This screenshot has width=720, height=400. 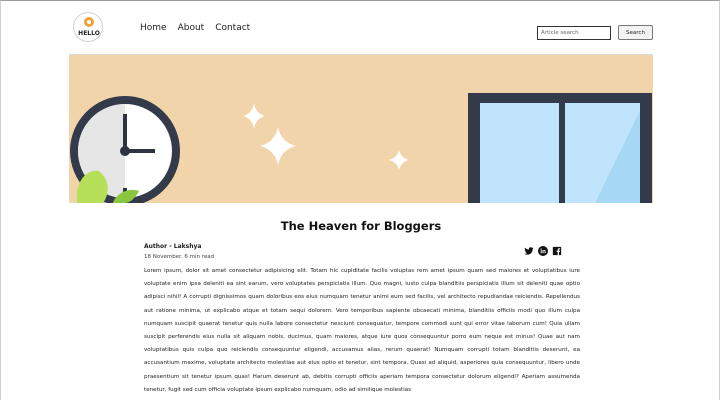 What do you see at coordinates (173, 246) in the screenshot?
I see `article-author: Author - Lakshya` at bounding box center [173, 246].